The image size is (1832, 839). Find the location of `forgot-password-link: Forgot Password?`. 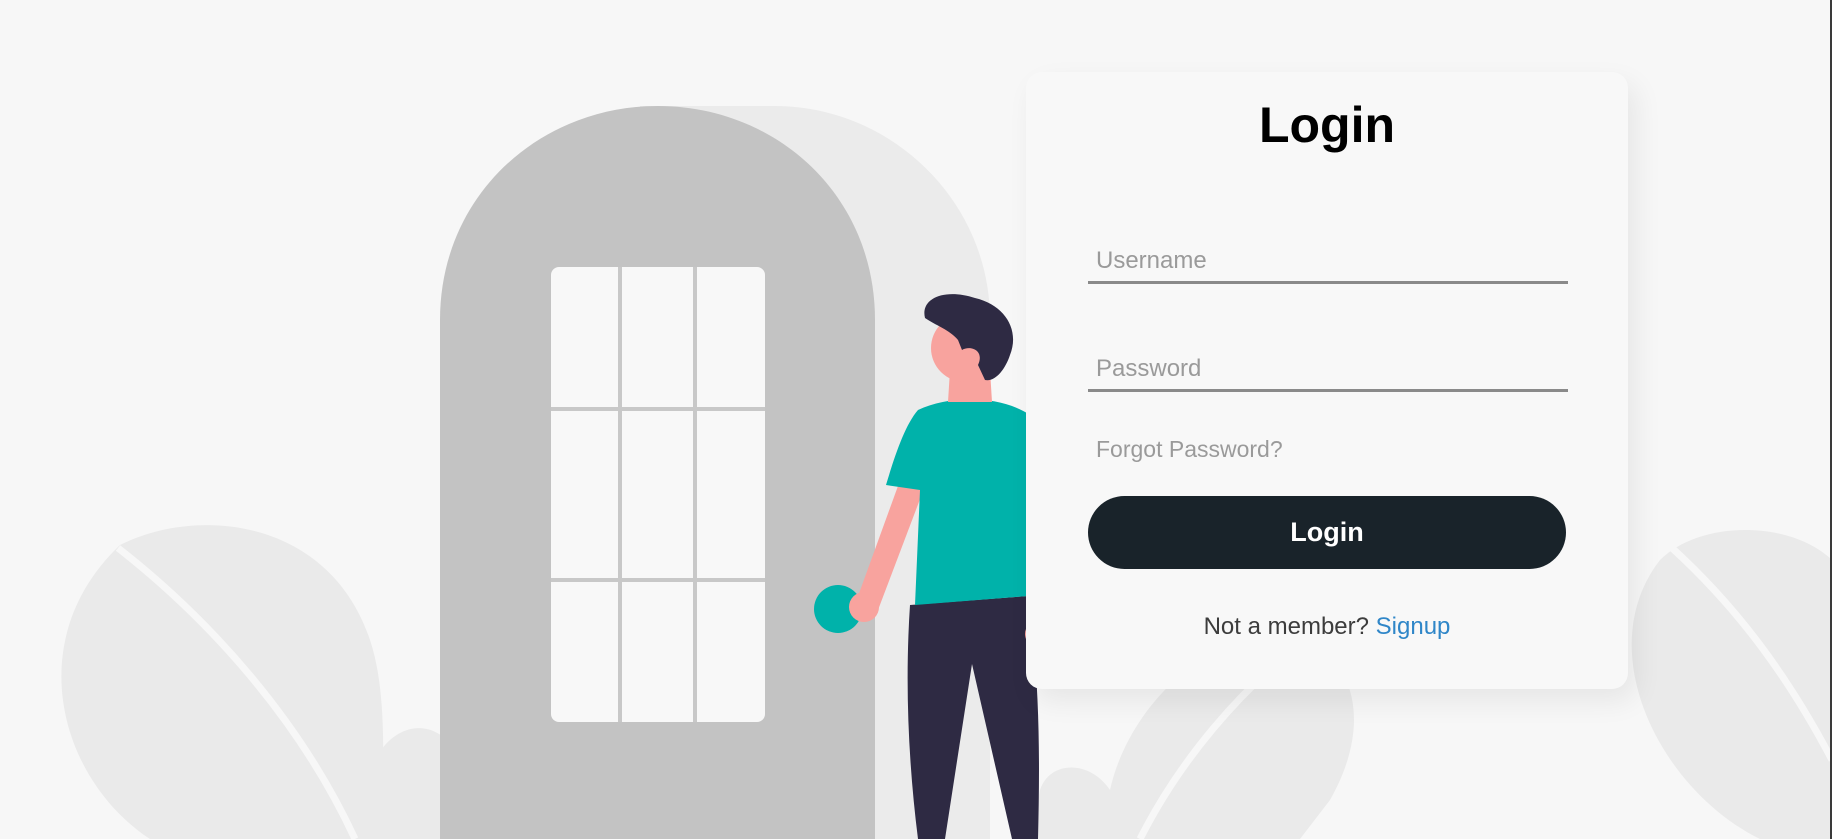

forgot-password-link: Forgot Password? is located at coordinates (1189, 449).